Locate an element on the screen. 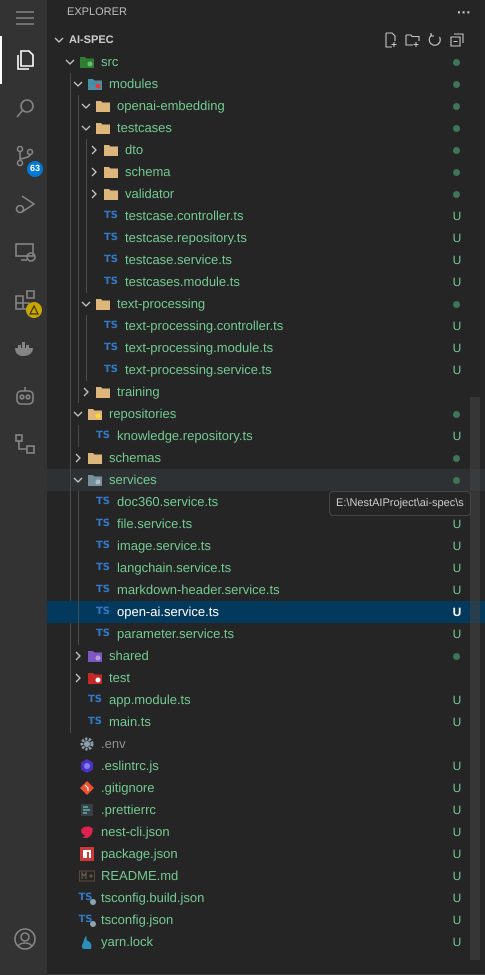 This screenshot has height=975, width=485. source-folder-icon is located at coordinates (87, 62).